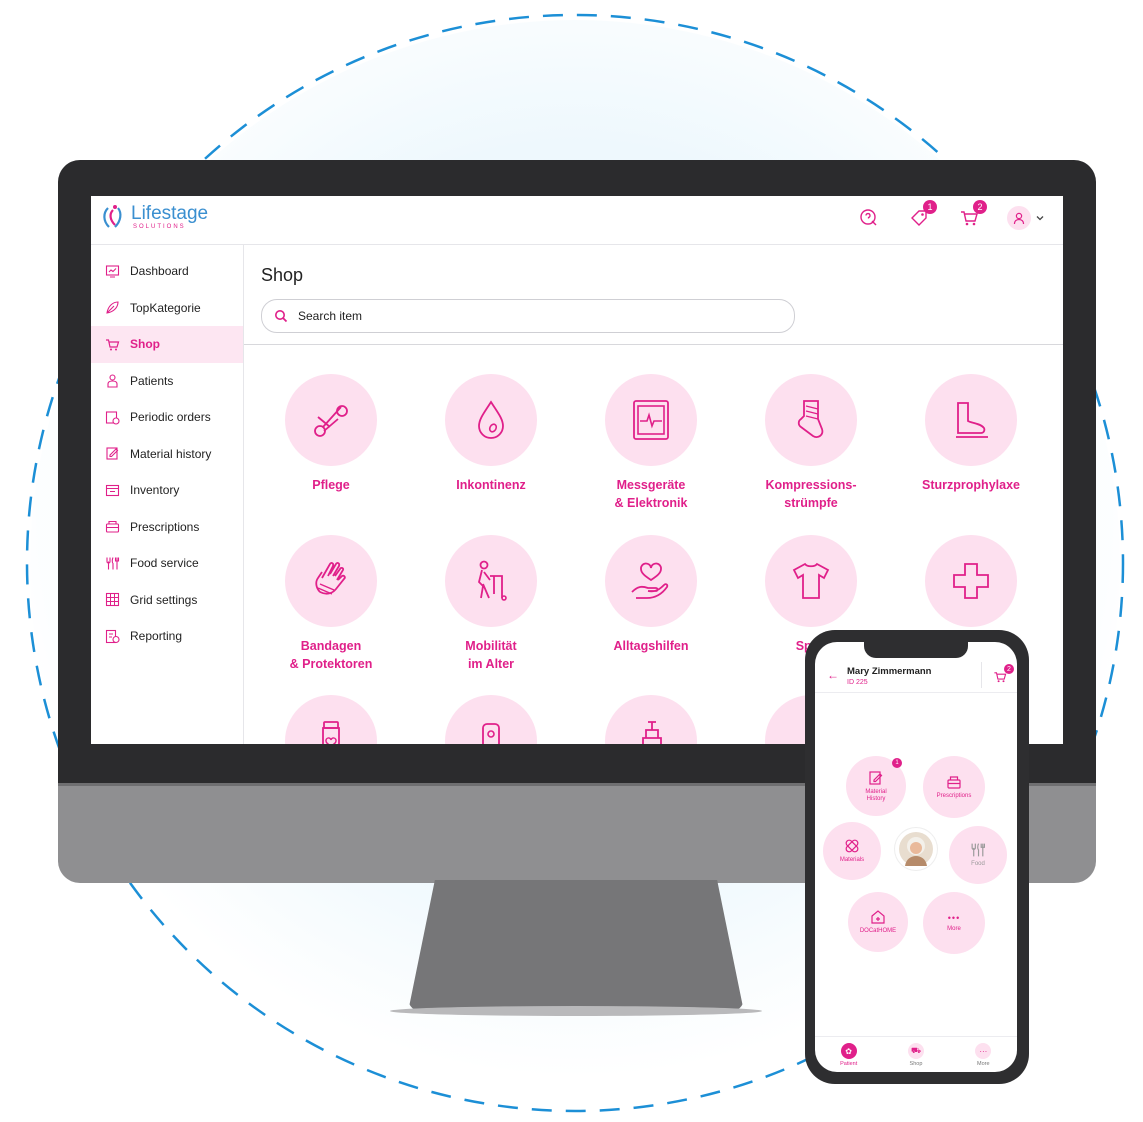  I want to click on avatar, so click(1019, 218).